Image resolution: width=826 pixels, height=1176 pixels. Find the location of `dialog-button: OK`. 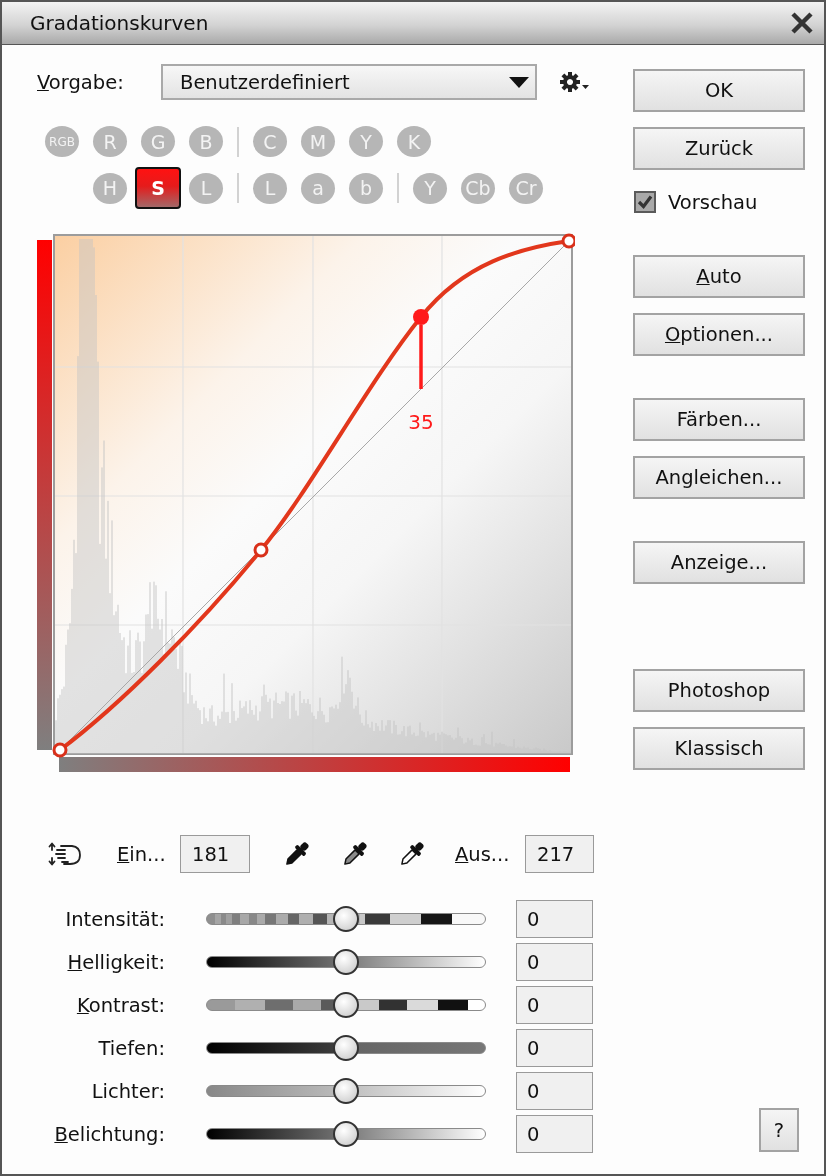

dialog-button: OK is located at coordinates (719, 90).